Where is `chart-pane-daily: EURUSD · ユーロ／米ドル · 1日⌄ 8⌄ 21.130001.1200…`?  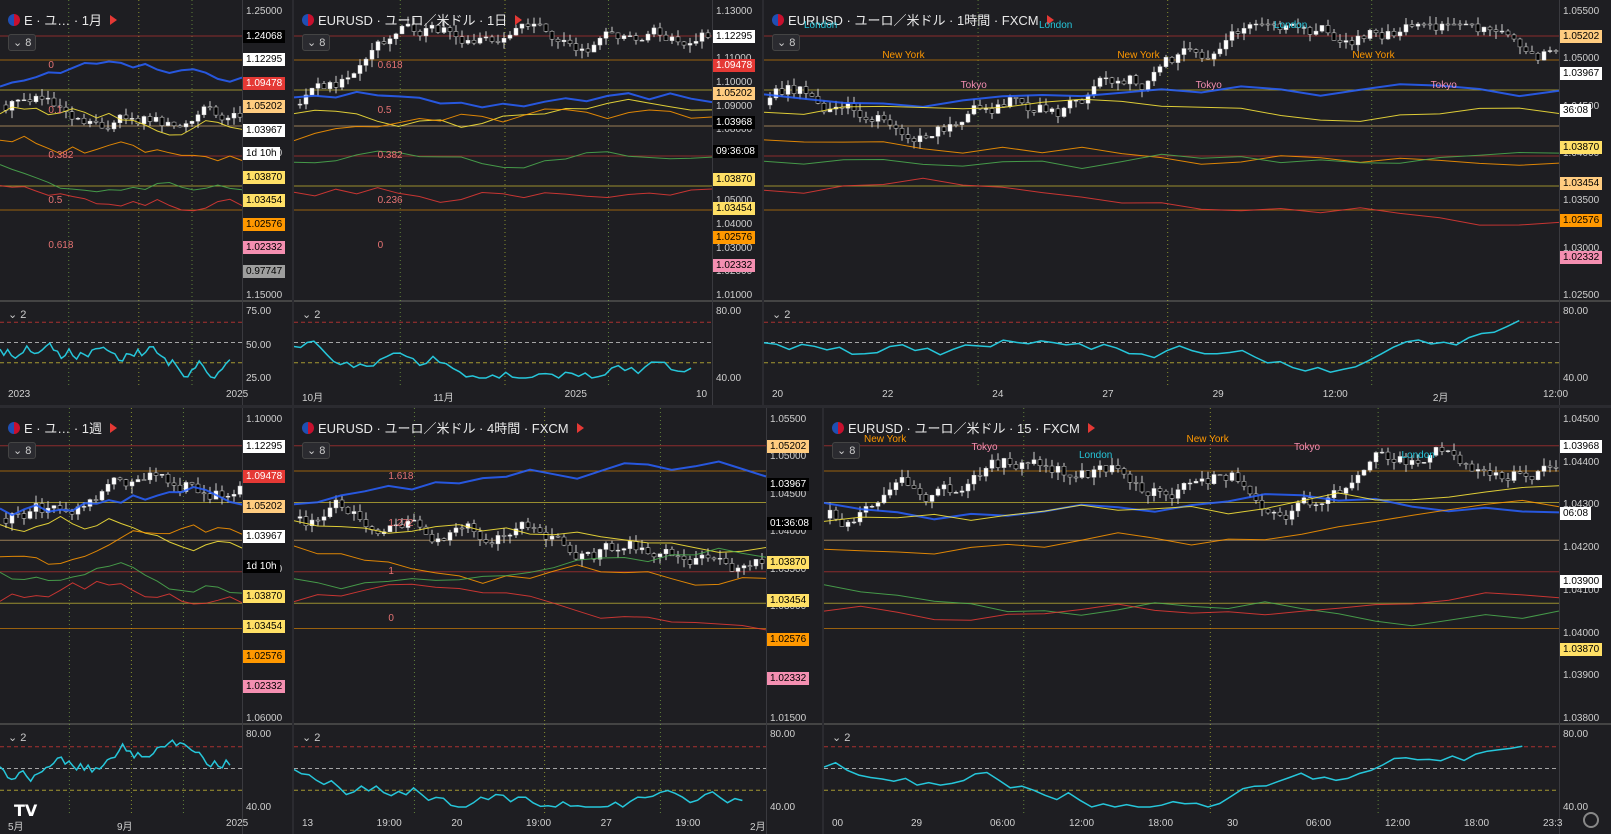
chart-pane-daily: EURUSD · ユーロ／米ドル · 1日⌄ 8⌄ 21.130001.1200… is located at coordinates (528, 202).